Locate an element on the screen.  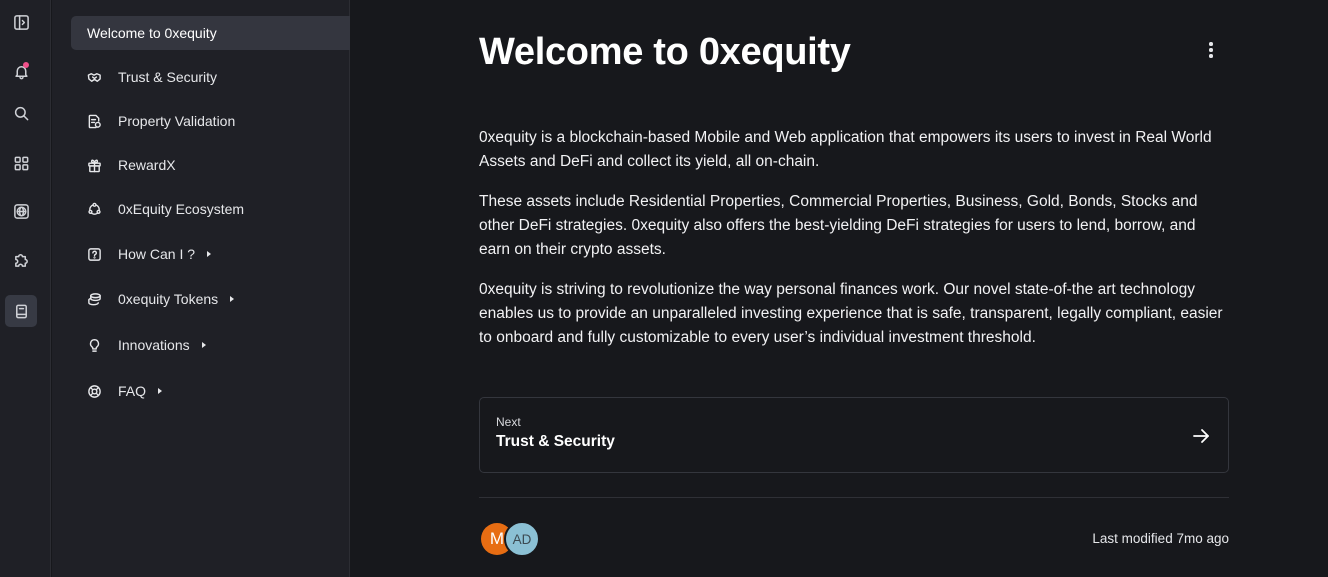
sidebar-item-how-can-i: How Can I ? is located at coordinates (210, 254).